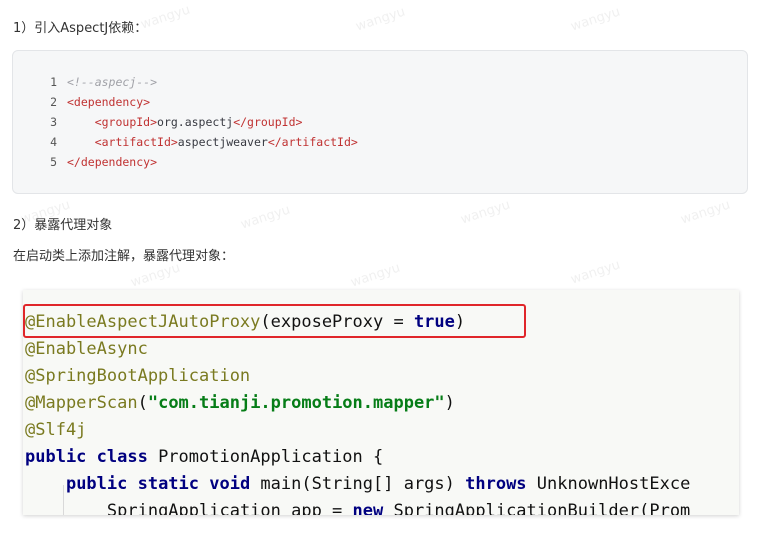 The image size is (774, 554). Describe the element at coordinates (112, 162) in the screenshot. I see `xml-tag: </dependency>` at that location.